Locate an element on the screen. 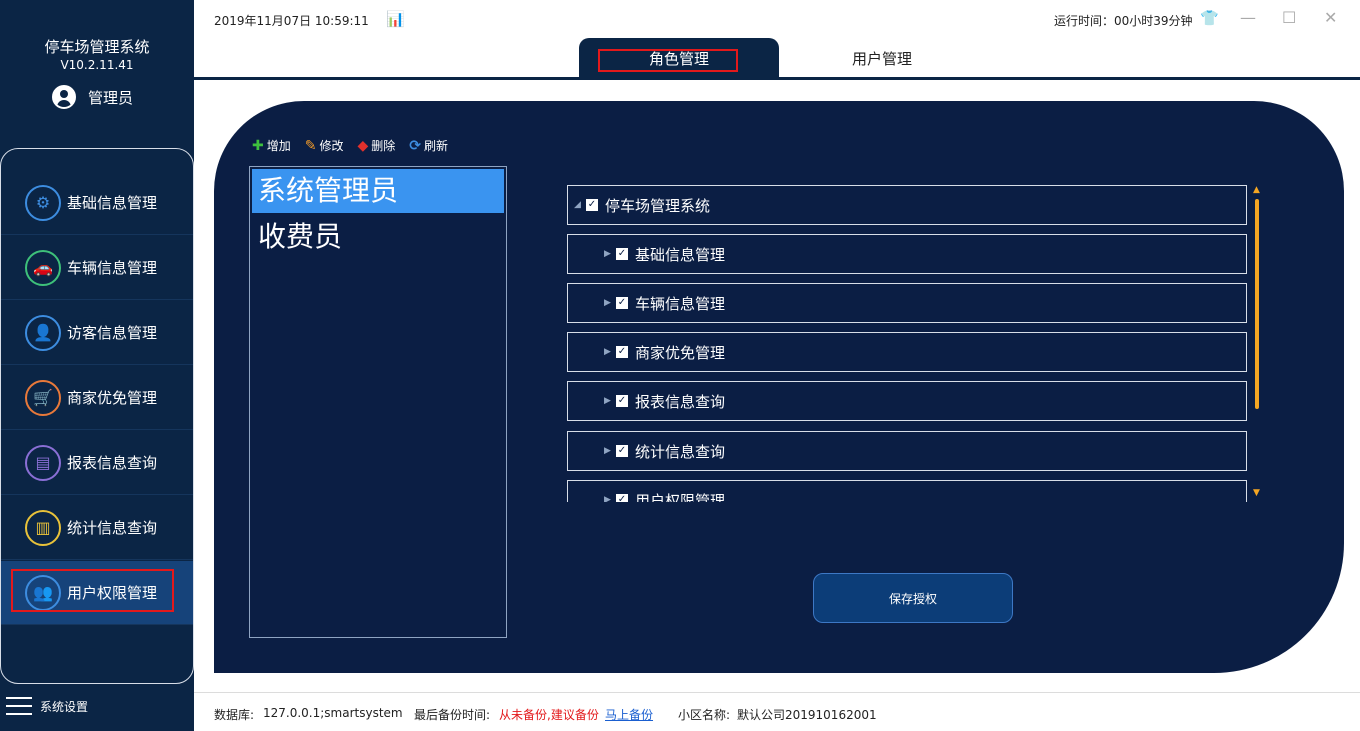  tree-node: ▶ ✓ 车辆信息管理 is located at coordinates (907, 303).